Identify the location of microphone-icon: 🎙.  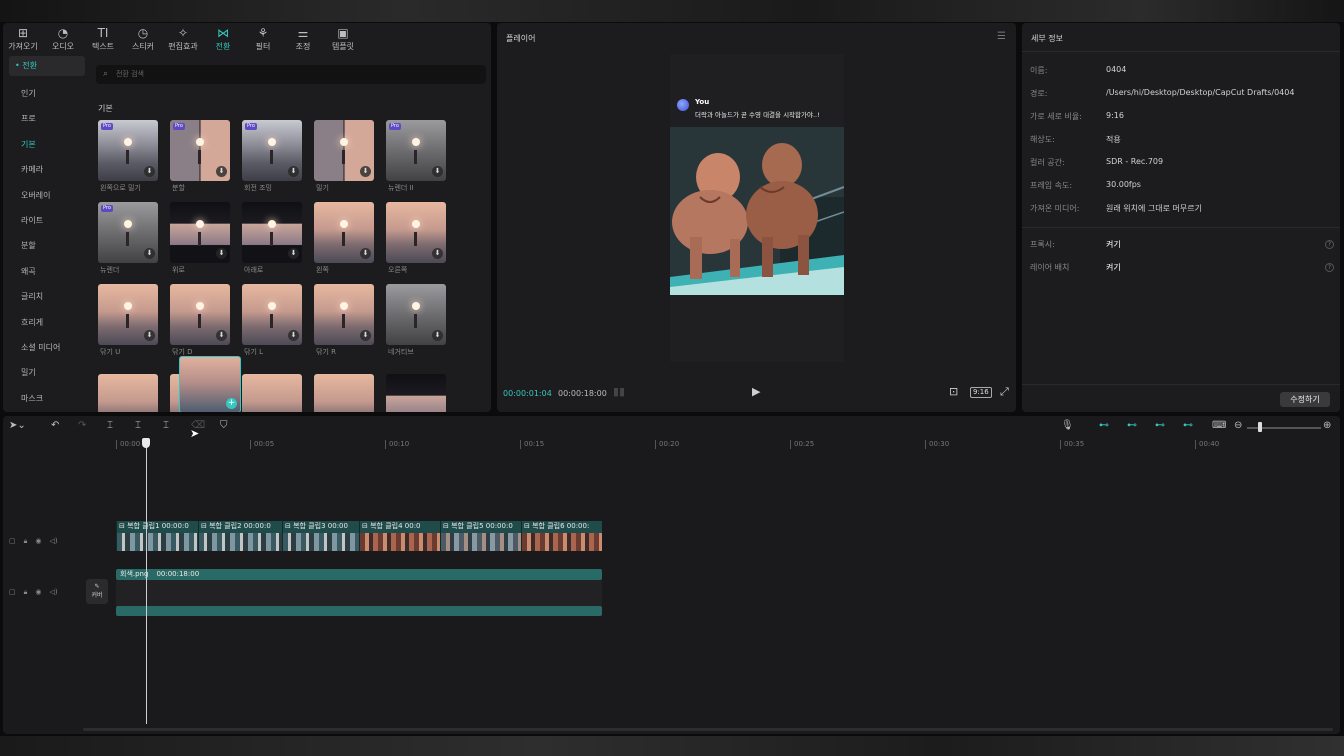
(1067, 425).